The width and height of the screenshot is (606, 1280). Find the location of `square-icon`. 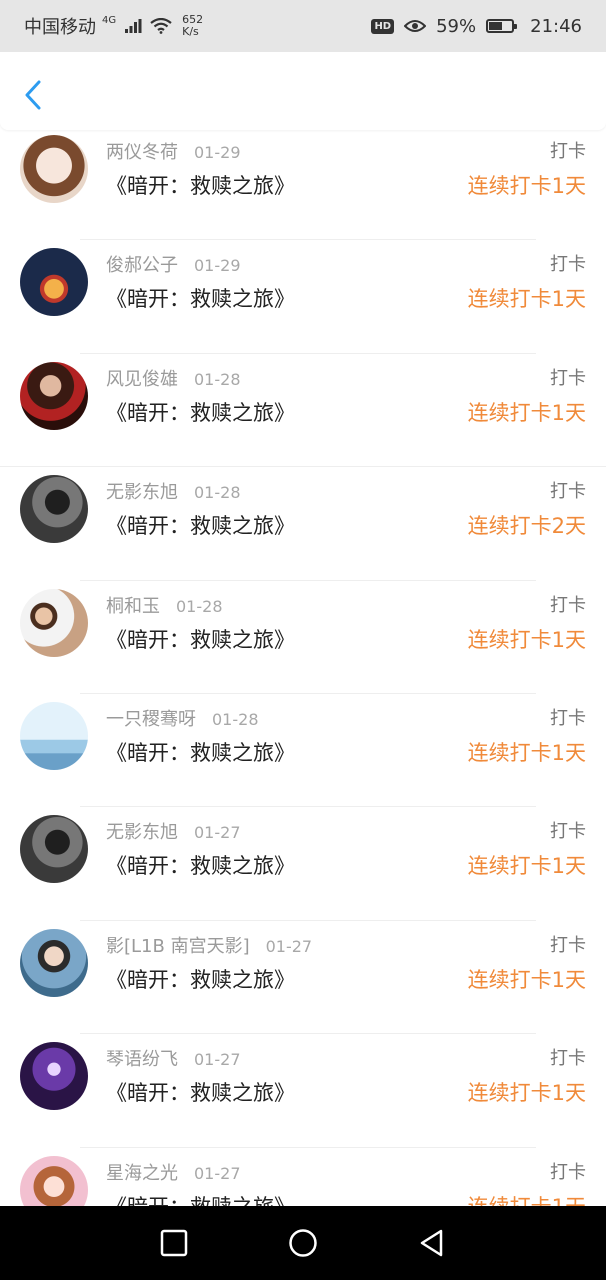

square-icon is located at coordinates (174, 1243).